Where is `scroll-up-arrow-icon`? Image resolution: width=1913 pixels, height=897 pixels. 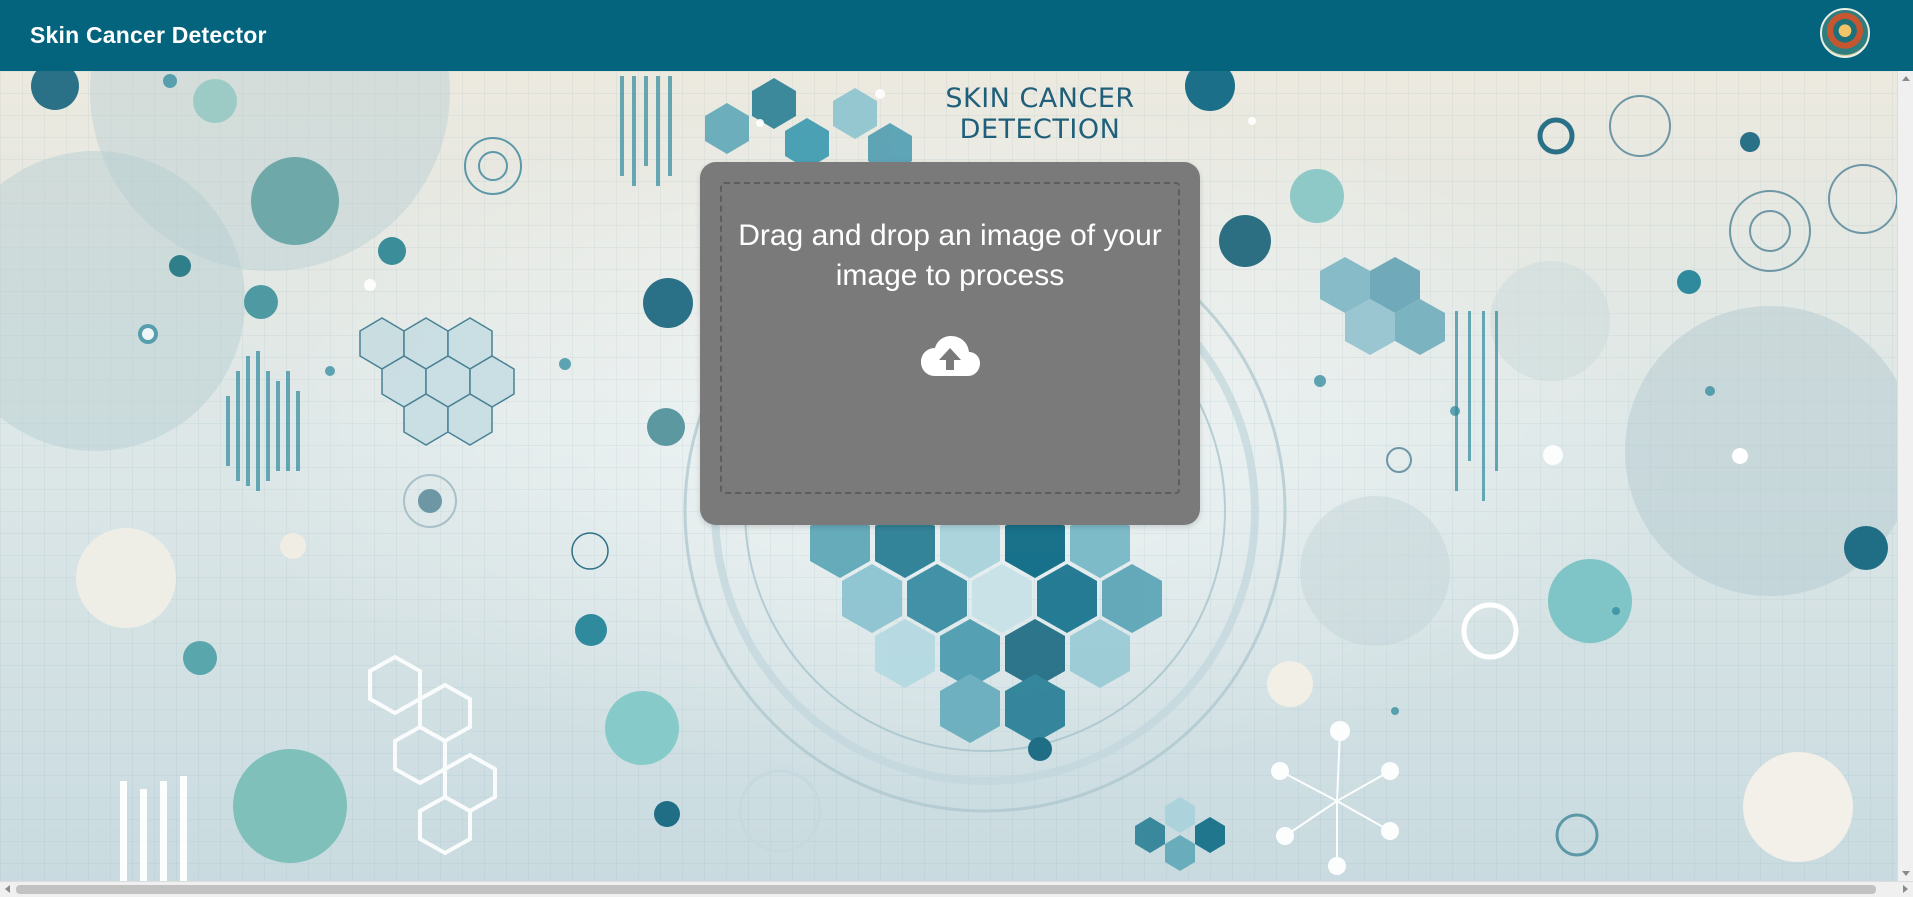 scroll-up-arrow-icon is located at coordinates (1906, 78).